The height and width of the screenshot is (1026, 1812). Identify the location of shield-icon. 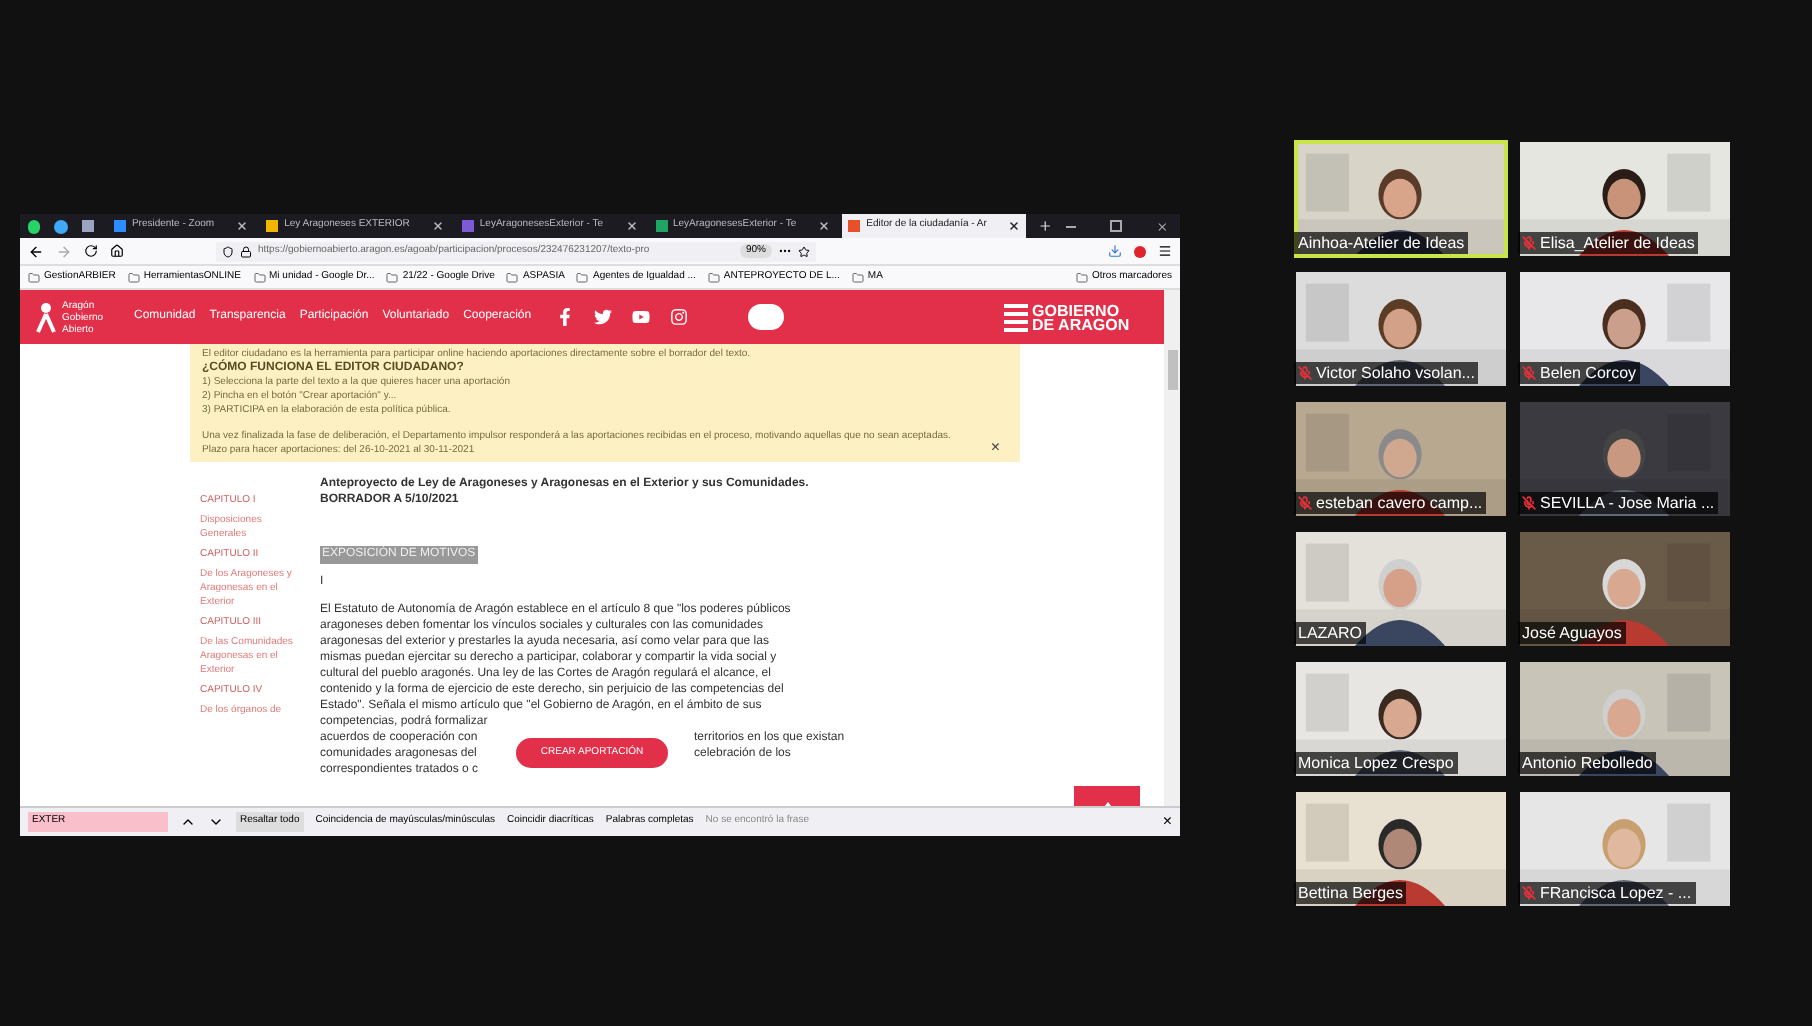
(228, 251).